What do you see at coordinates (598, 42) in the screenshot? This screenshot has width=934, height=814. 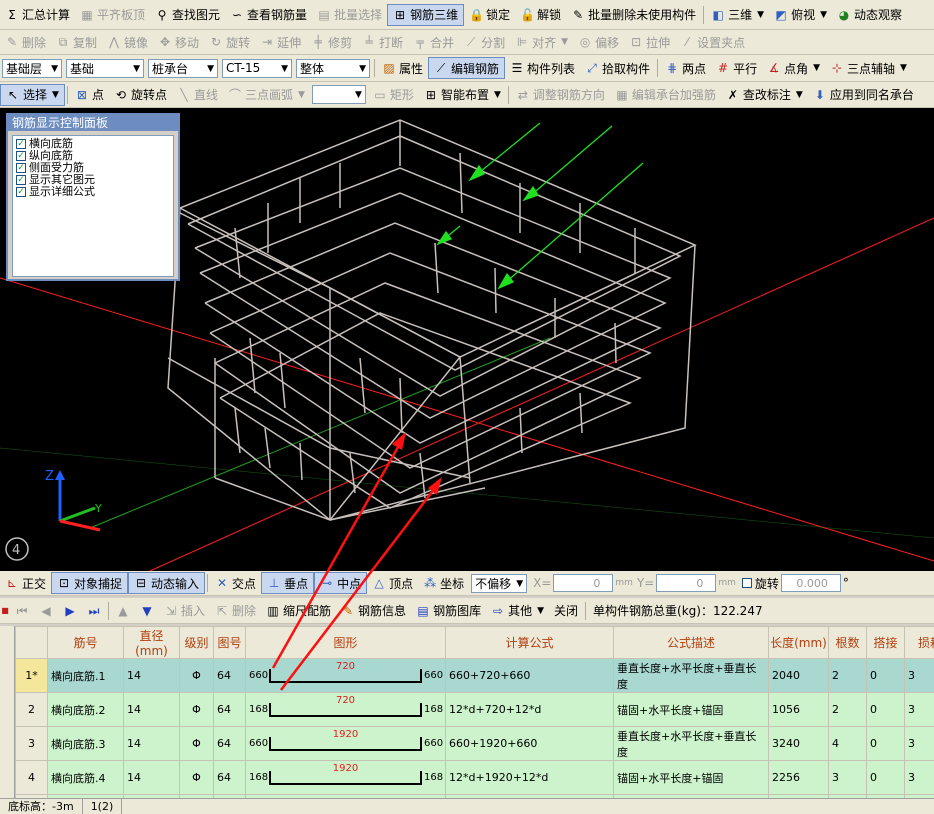 I see `offset-button: ◎ 偏移` at bounding box center [598, 42].